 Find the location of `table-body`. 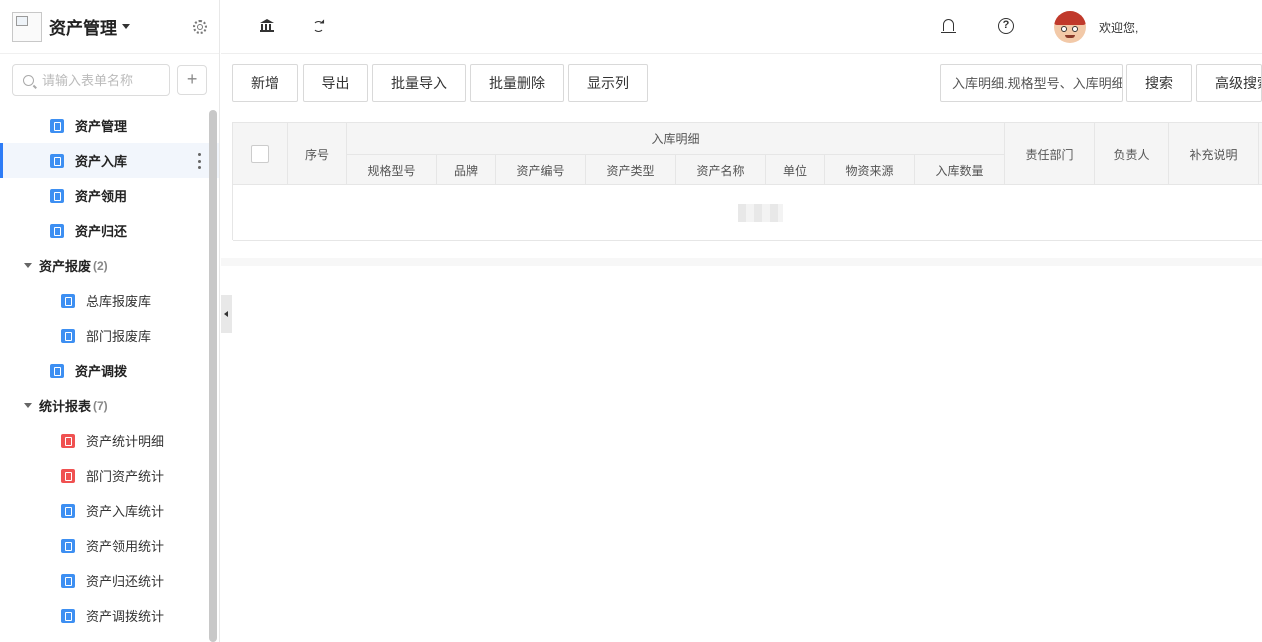

table-body is located at coordinates (747, 213).